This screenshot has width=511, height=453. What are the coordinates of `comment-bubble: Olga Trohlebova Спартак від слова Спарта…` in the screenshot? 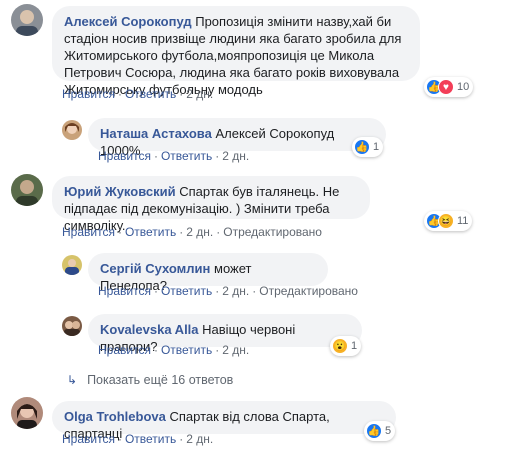 It's located at (224, 421).